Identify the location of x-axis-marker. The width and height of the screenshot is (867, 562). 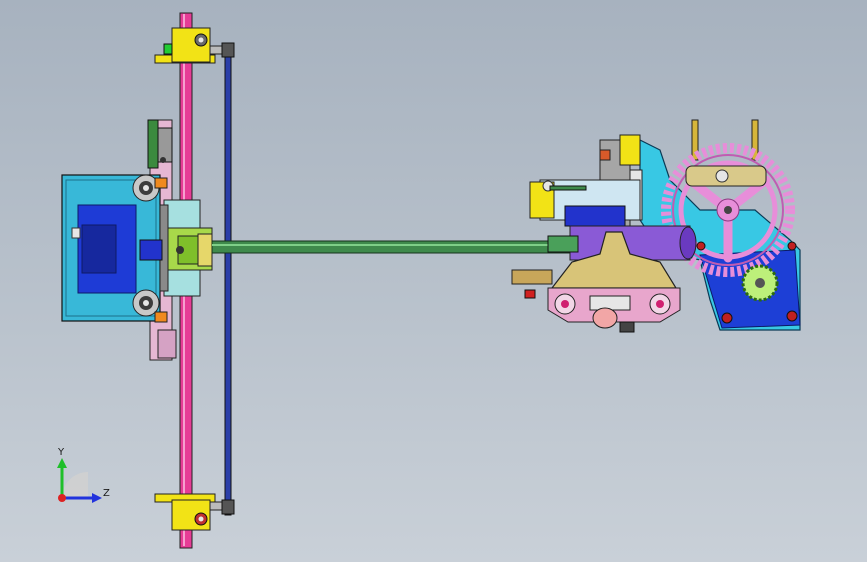
(62, 498).